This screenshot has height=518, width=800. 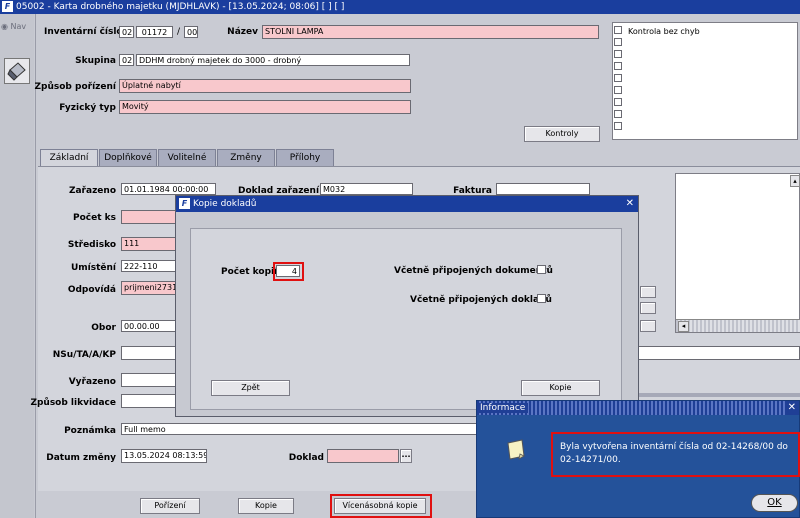 What do you see at coordinates (93, 268) in the screenshot?
I see `umisteni-label: Umístění` at bounding box center [93, 268].